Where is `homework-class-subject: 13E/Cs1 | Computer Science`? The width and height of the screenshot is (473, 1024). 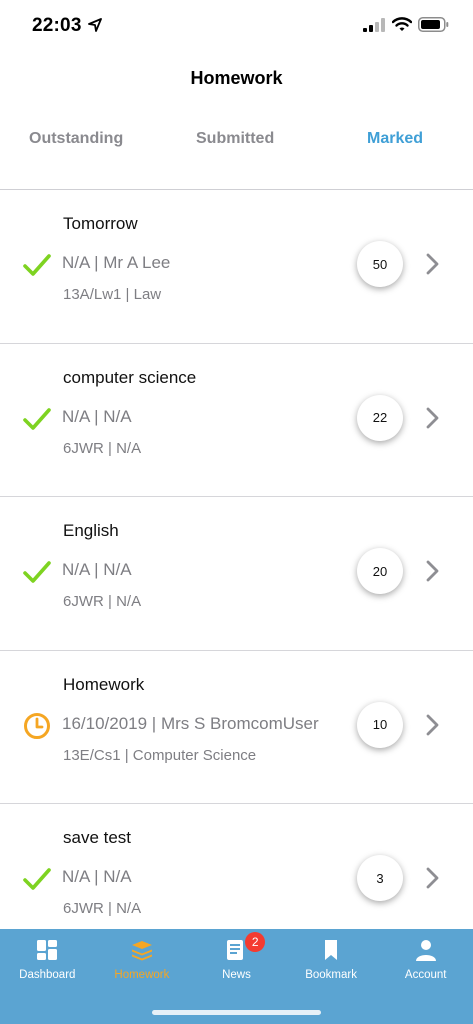
homework-class-subject: 13E/Cs1 | Computer Science is located at coordinates (160, 755).